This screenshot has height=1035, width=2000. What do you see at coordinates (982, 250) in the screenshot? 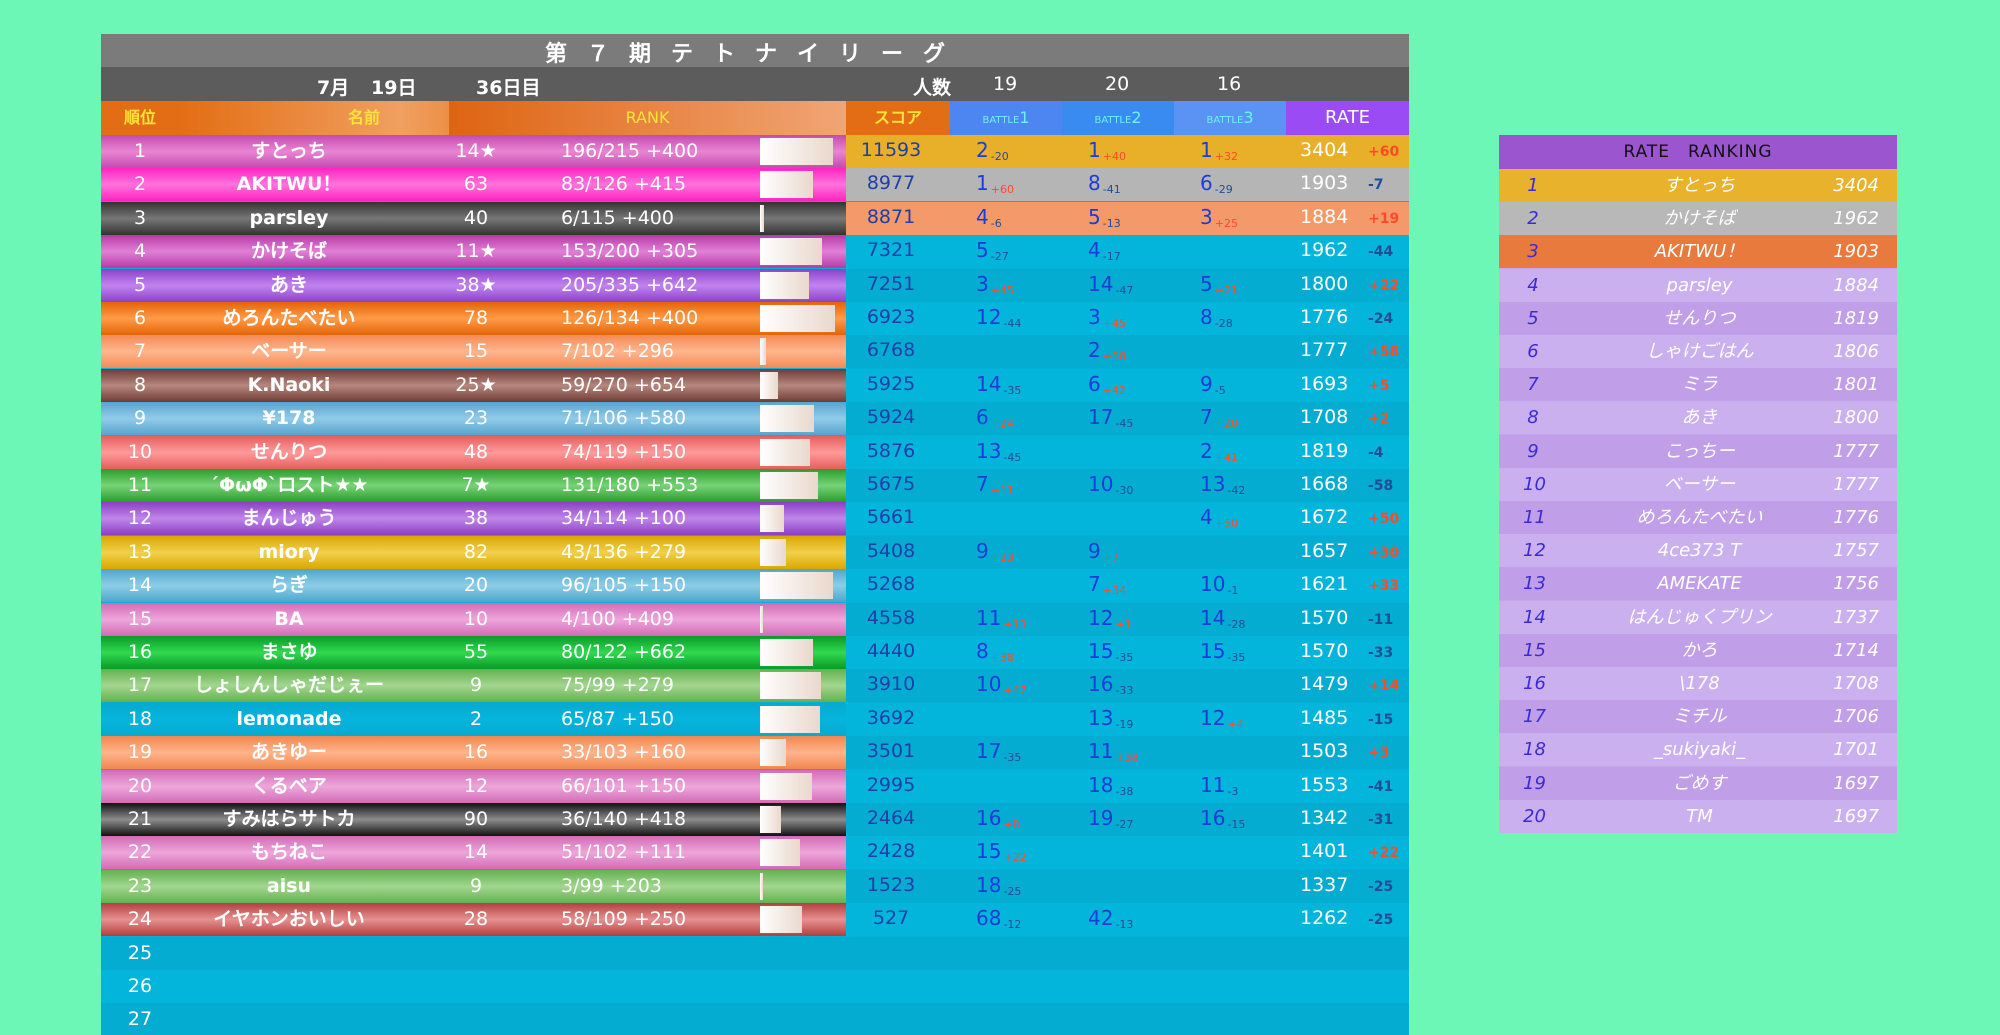
I see `battle1-place: 5` at bounding box center [982, 250].